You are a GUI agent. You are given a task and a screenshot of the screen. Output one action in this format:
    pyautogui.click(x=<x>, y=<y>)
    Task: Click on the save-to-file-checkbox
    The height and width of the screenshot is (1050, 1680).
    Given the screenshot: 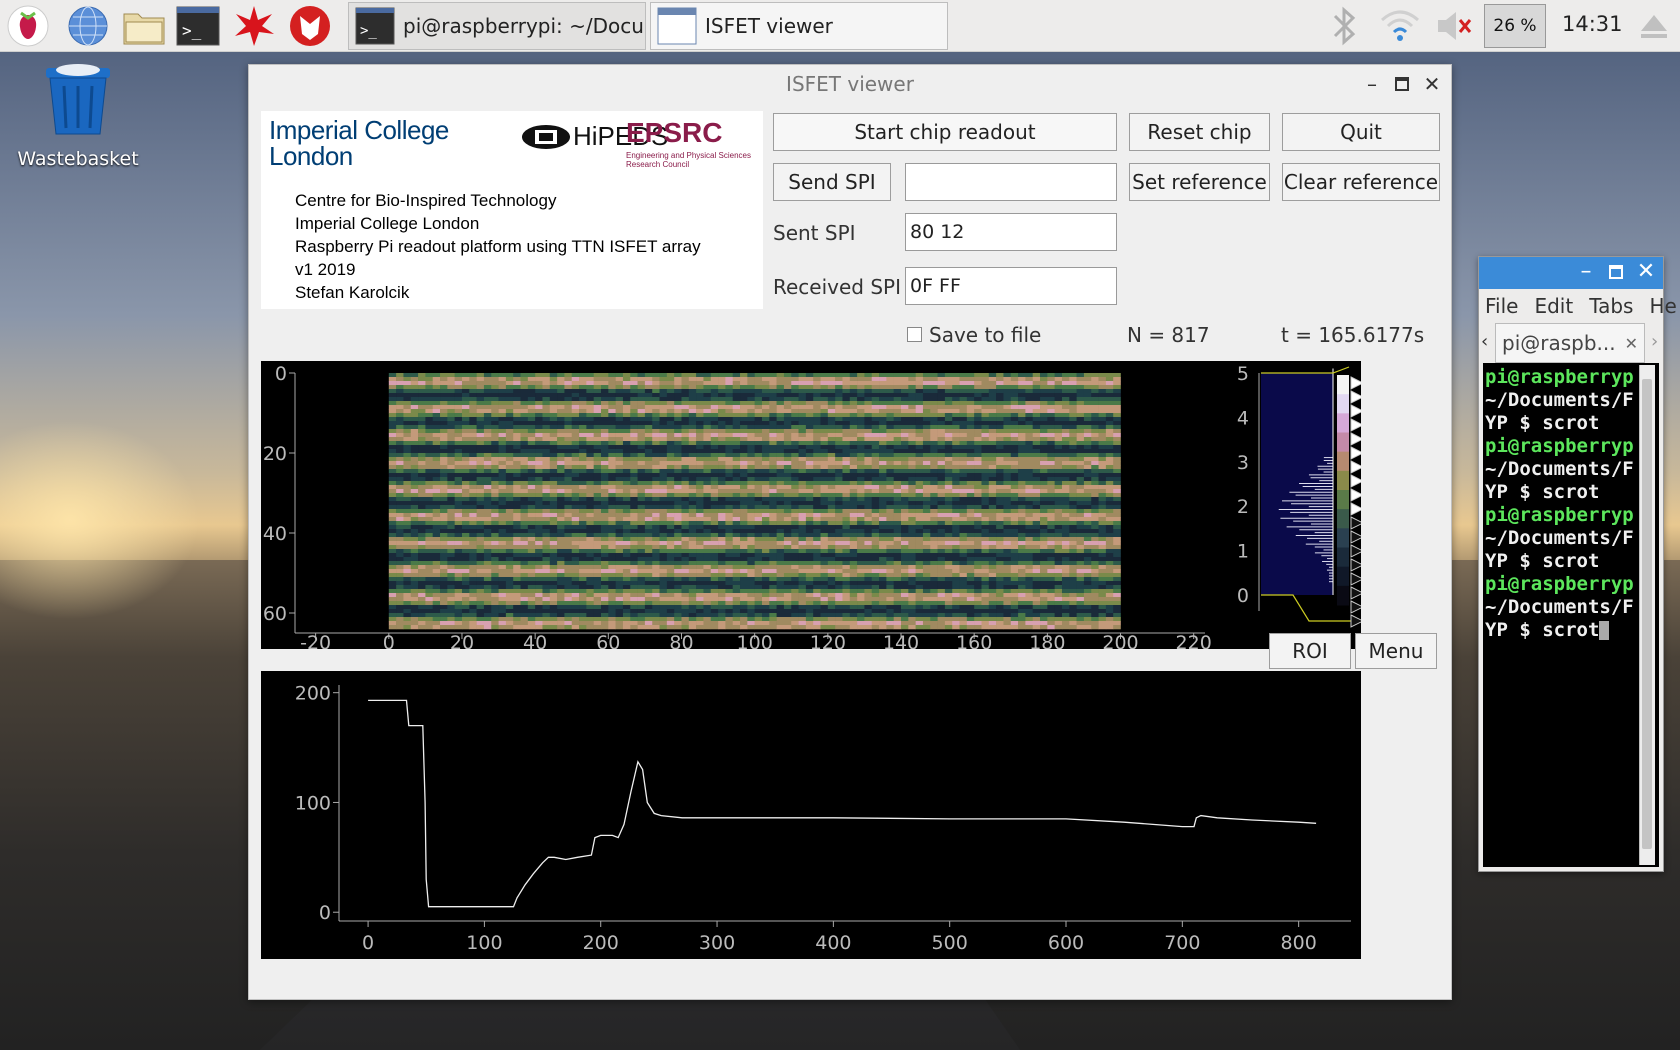 What is the action you would take?
    pyautogui.click(x=914, y=334)
    